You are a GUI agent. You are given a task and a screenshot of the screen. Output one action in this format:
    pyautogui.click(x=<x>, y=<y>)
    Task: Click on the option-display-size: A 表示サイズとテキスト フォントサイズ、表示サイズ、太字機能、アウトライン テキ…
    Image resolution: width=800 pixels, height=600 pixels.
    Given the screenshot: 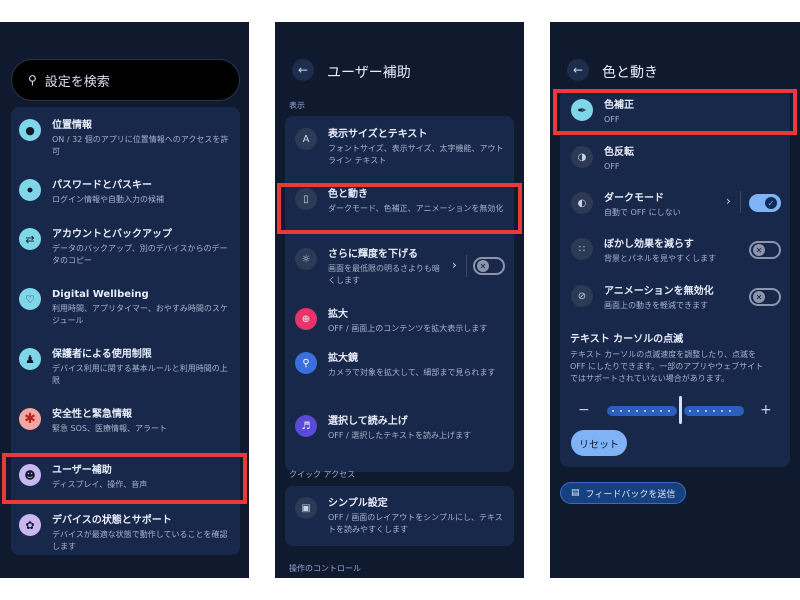 What is the action you would take?
    pyautogui.click(x=400, y=147)
    